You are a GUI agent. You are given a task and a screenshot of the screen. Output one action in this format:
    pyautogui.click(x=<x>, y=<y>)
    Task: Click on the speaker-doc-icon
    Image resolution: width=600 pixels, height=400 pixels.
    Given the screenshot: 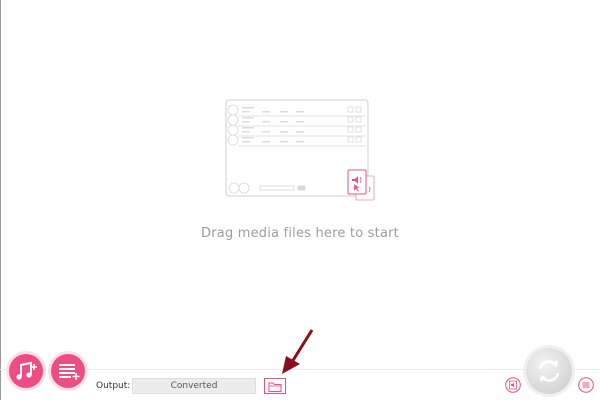 What is the action you would take?
    pyautogui.click(x=513, y=385)
    